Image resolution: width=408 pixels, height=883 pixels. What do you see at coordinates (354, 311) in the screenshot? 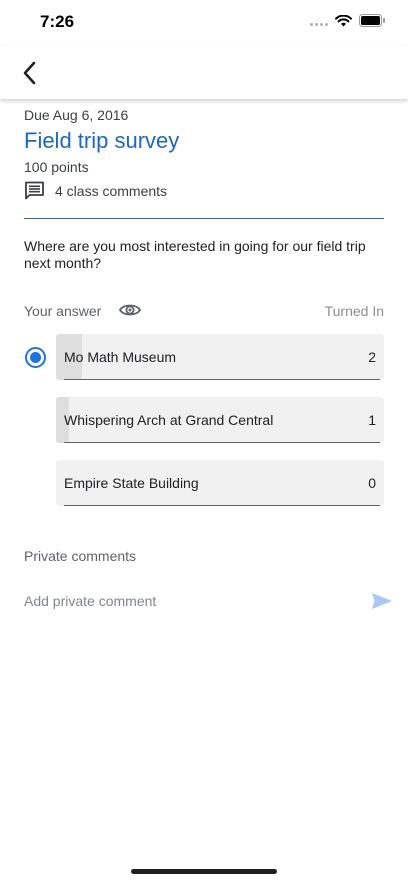
I see `turned-in-status: Turned In` at bounding box center [354, 311].